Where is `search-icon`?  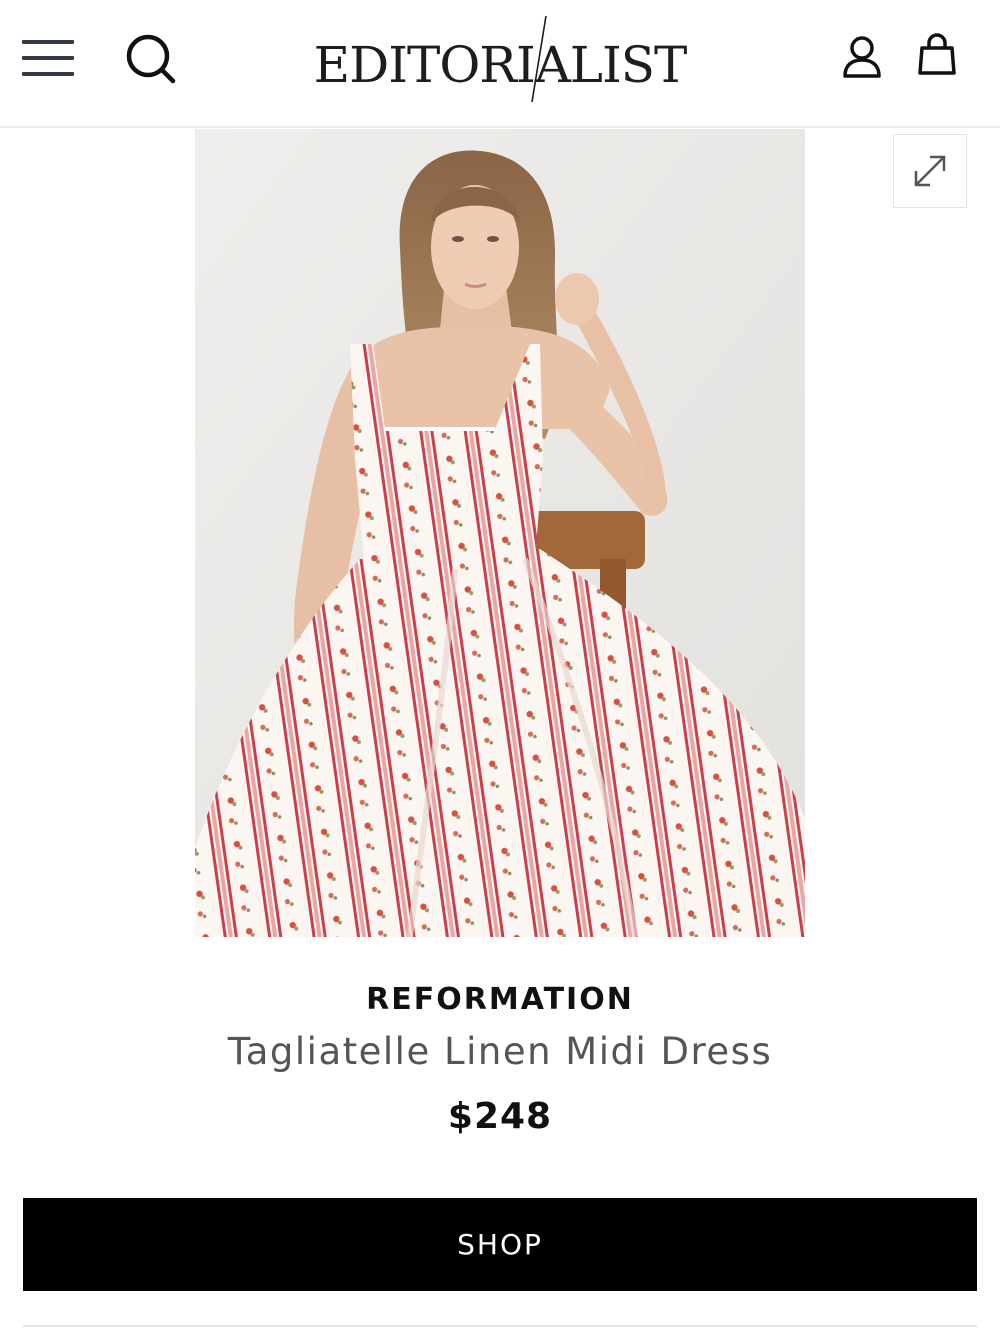 search-icon is located at coordinates (152, 60).